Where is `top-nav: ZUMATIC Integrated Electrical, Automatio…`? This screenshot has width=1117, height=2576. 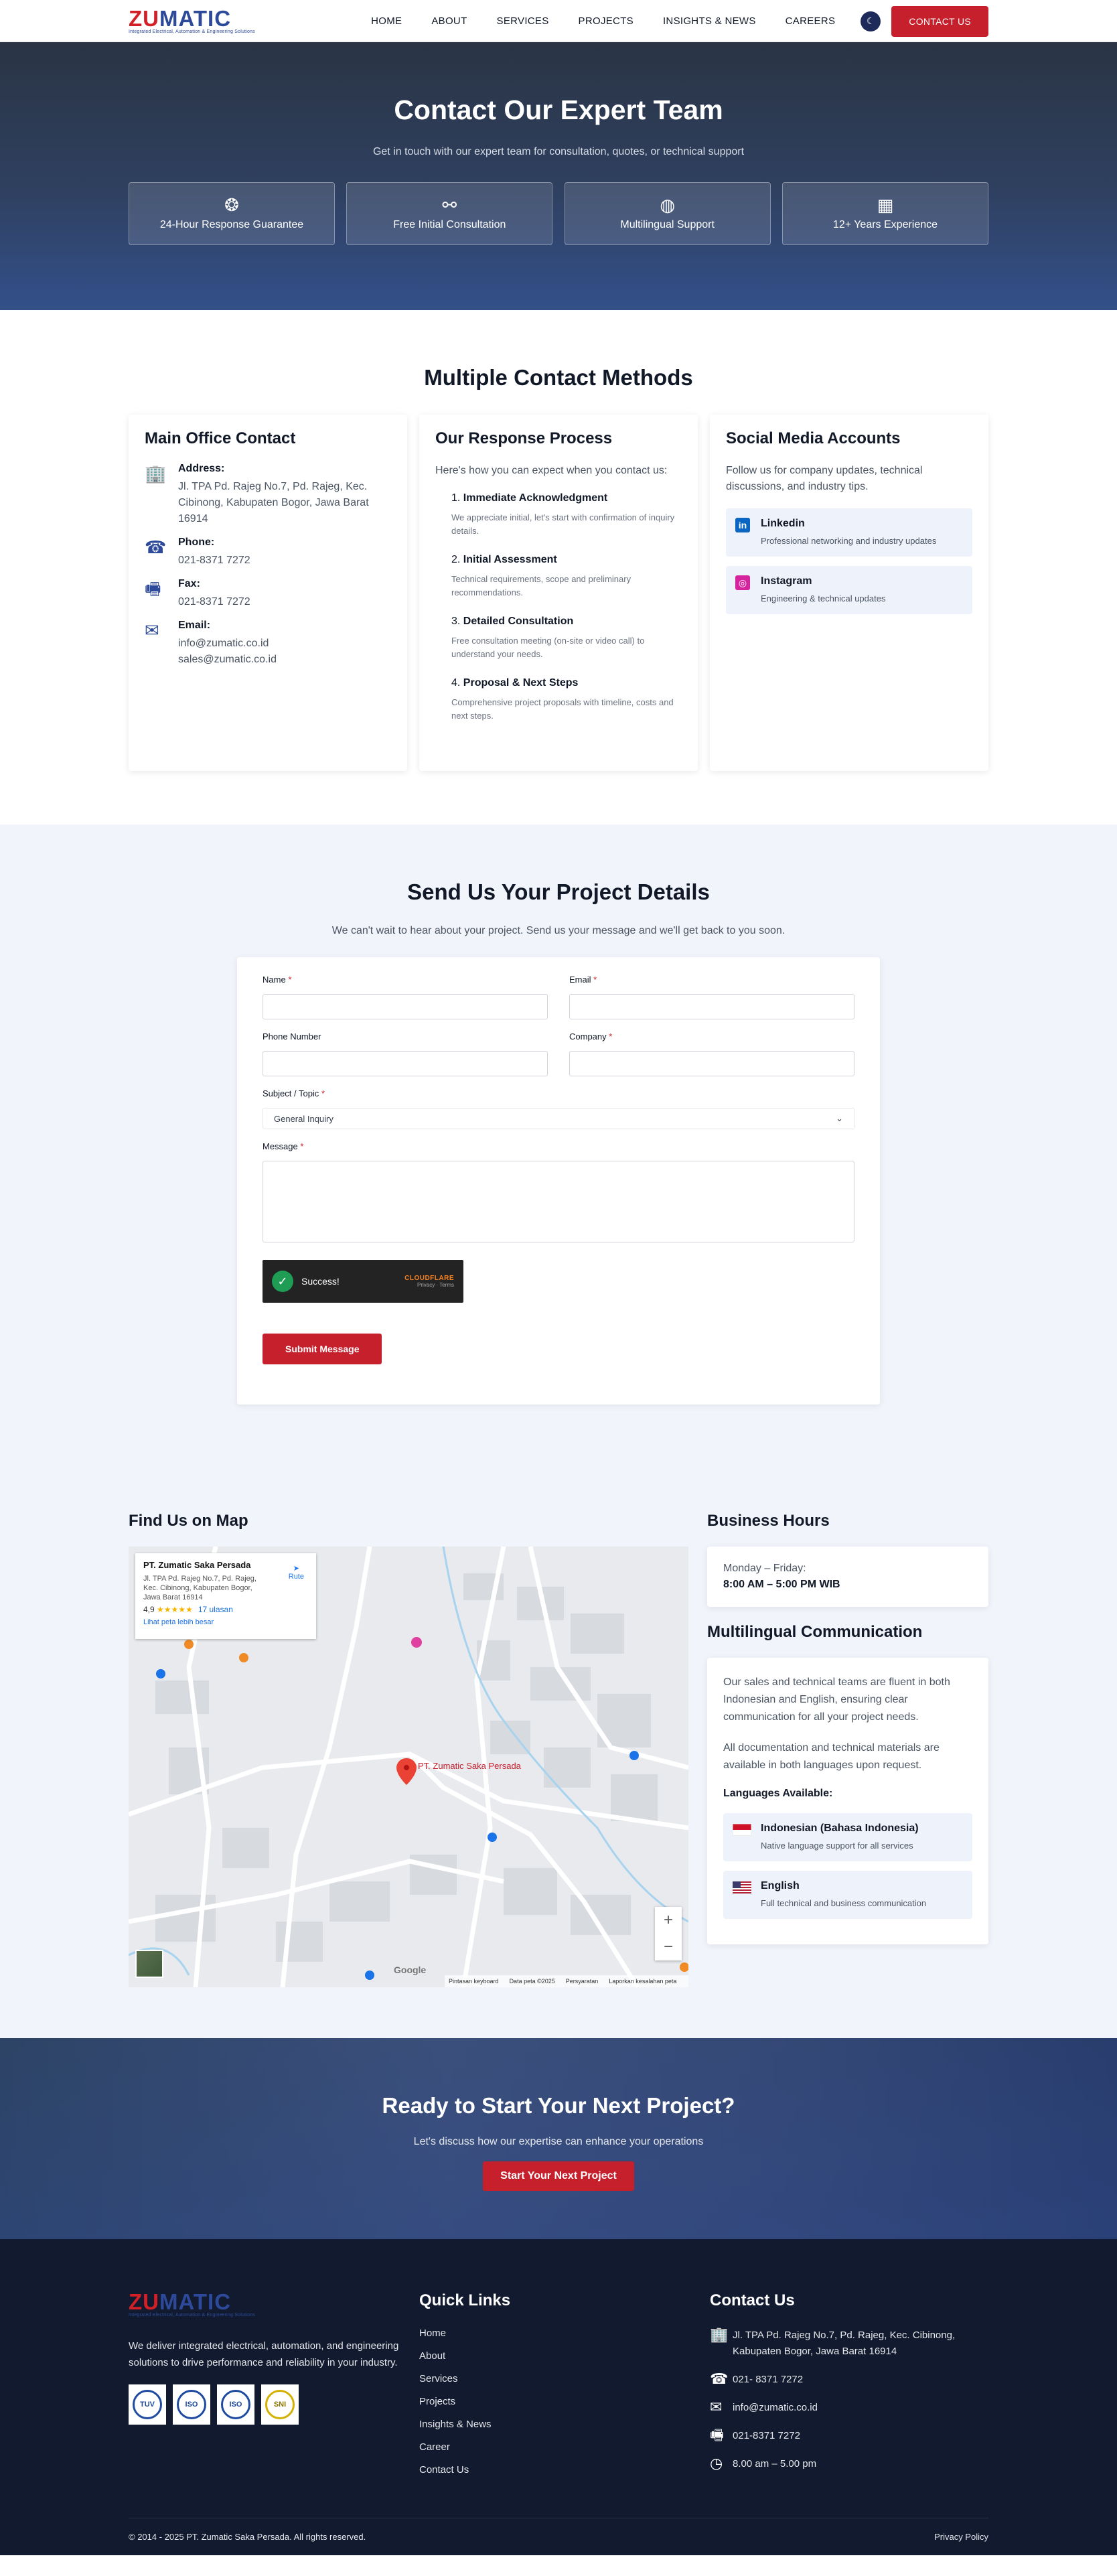 top-nav: ZUMATIC Integrated Electrical, Automatio… is located at coordinates (558, 21).